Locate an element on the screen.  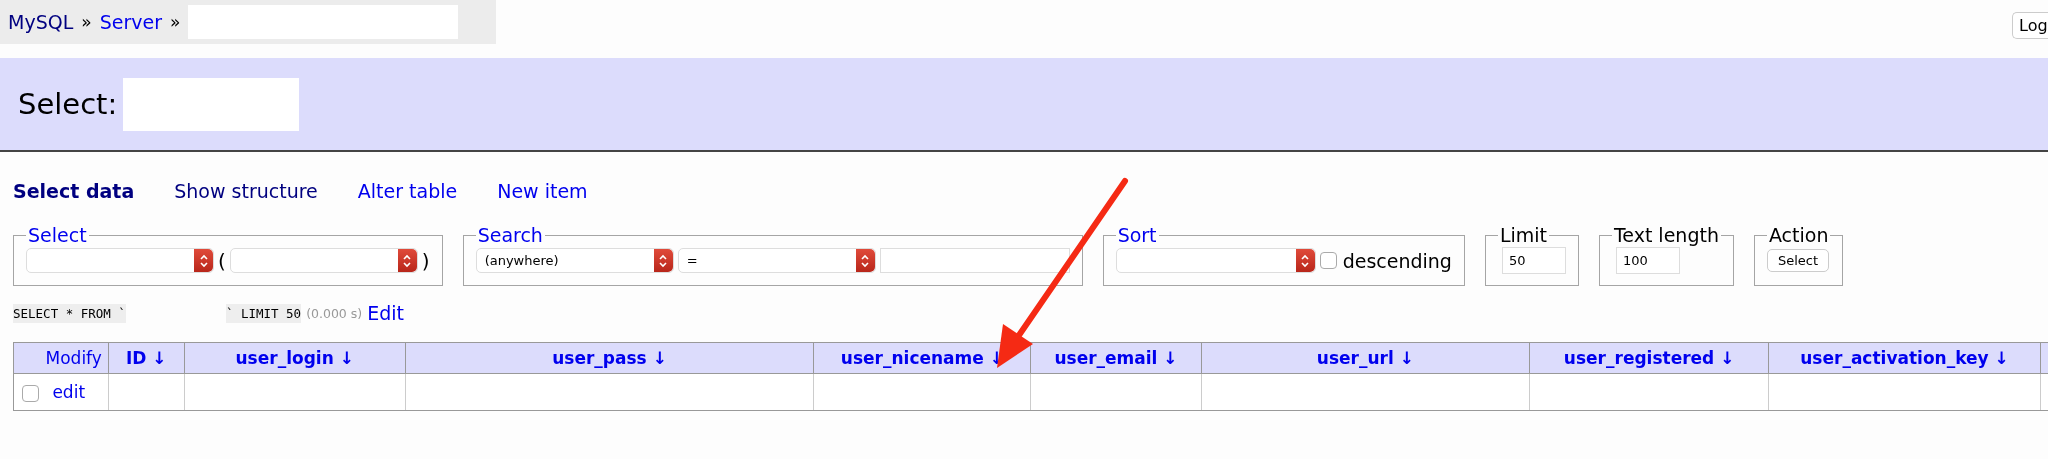
checkbox is located at coordinates (1328, 260).